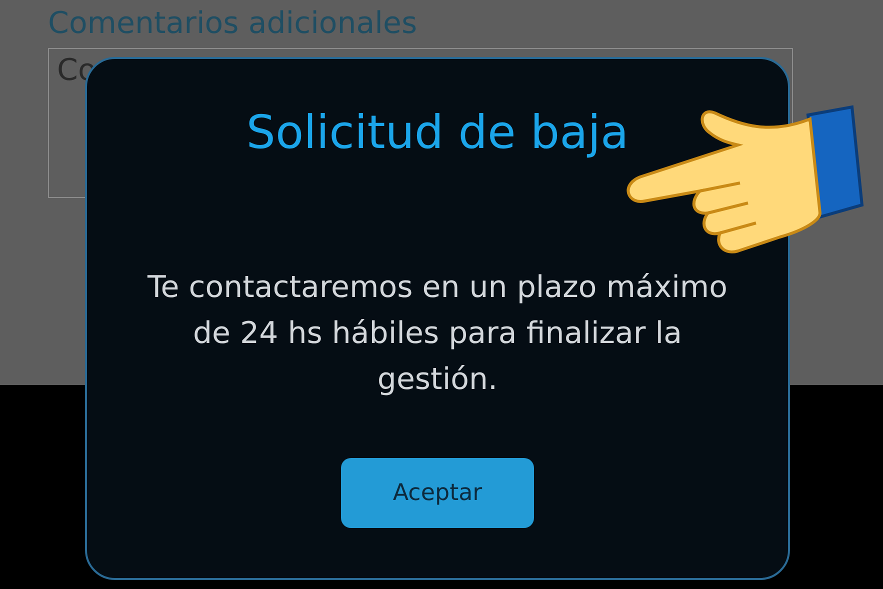 The image size is (883, 589). Describe the element at coordinates (233, 24) in the screenshot. I see `field-label: Comentarios adicionales` at that location.